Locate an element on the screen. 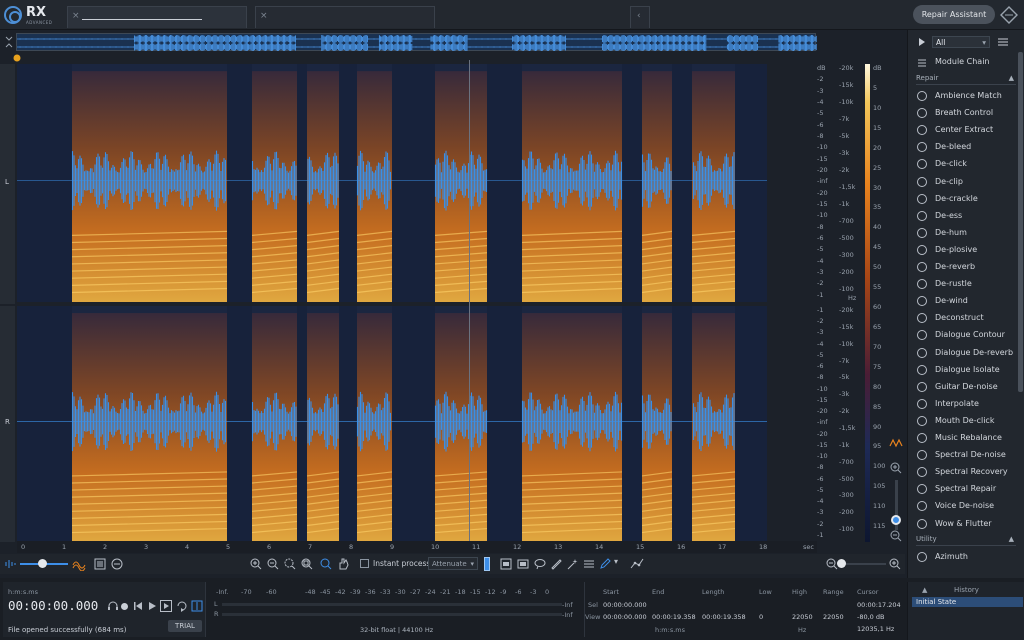  time-format-label: h:m:s.ms is located at coordinates (23, 592).